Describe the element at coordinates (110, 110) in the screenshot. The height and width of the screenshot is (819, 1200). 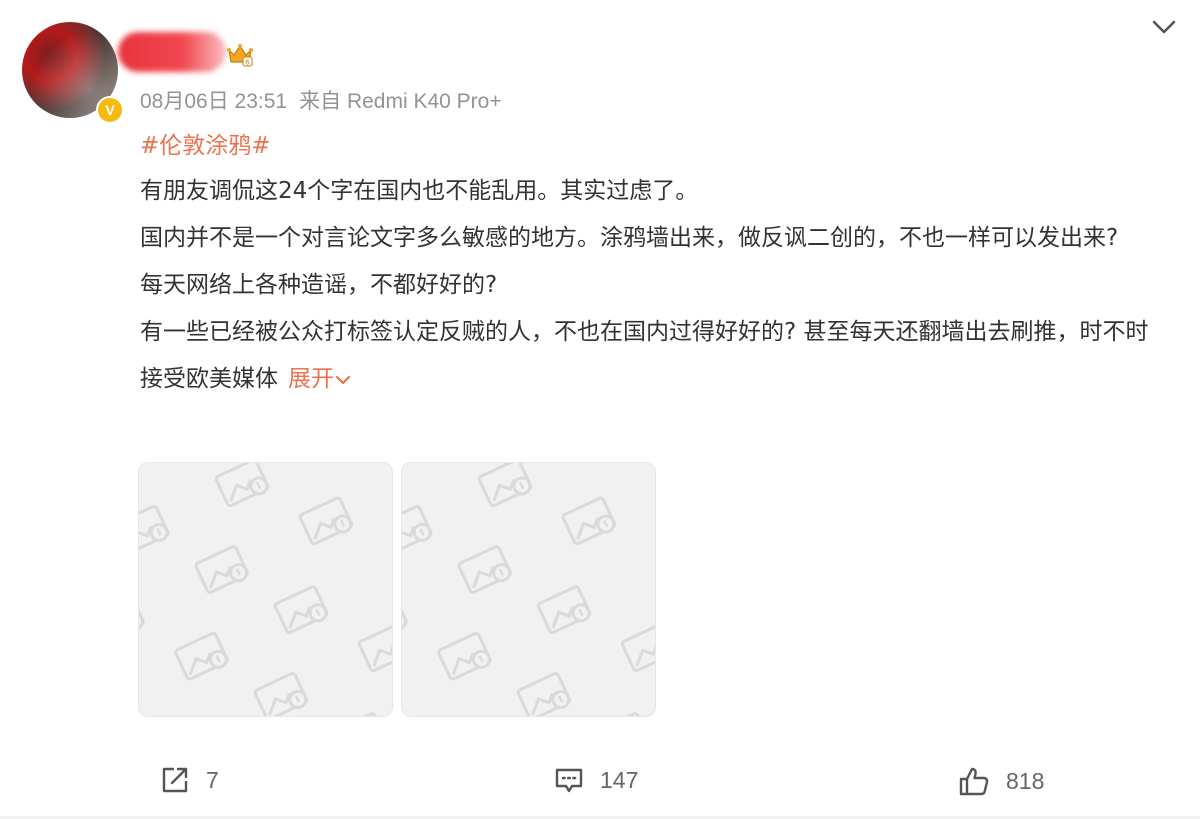
I see `verified-icon: V` at that location.